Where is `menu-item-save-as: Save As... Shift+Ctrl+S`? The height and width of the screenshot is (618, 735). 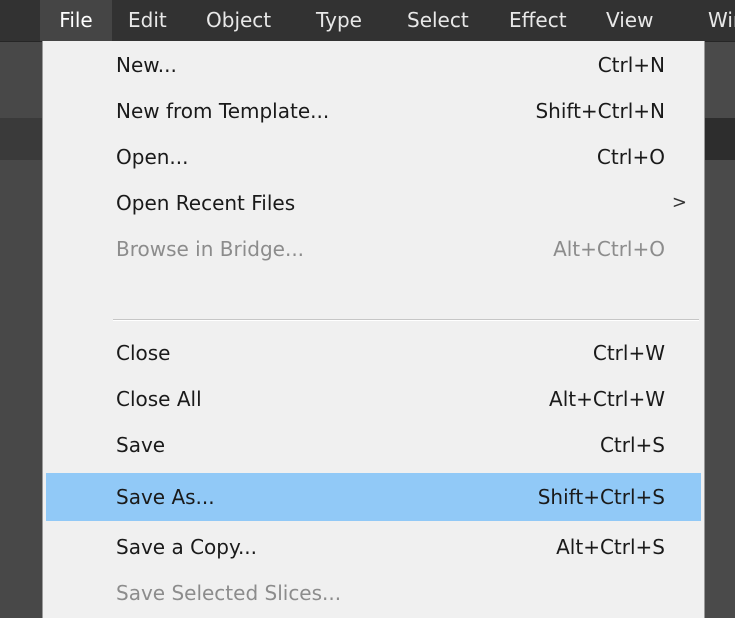
menu-item-save-as: Save As... Shift+Ctrl+S is located at coordinates (373, 497).